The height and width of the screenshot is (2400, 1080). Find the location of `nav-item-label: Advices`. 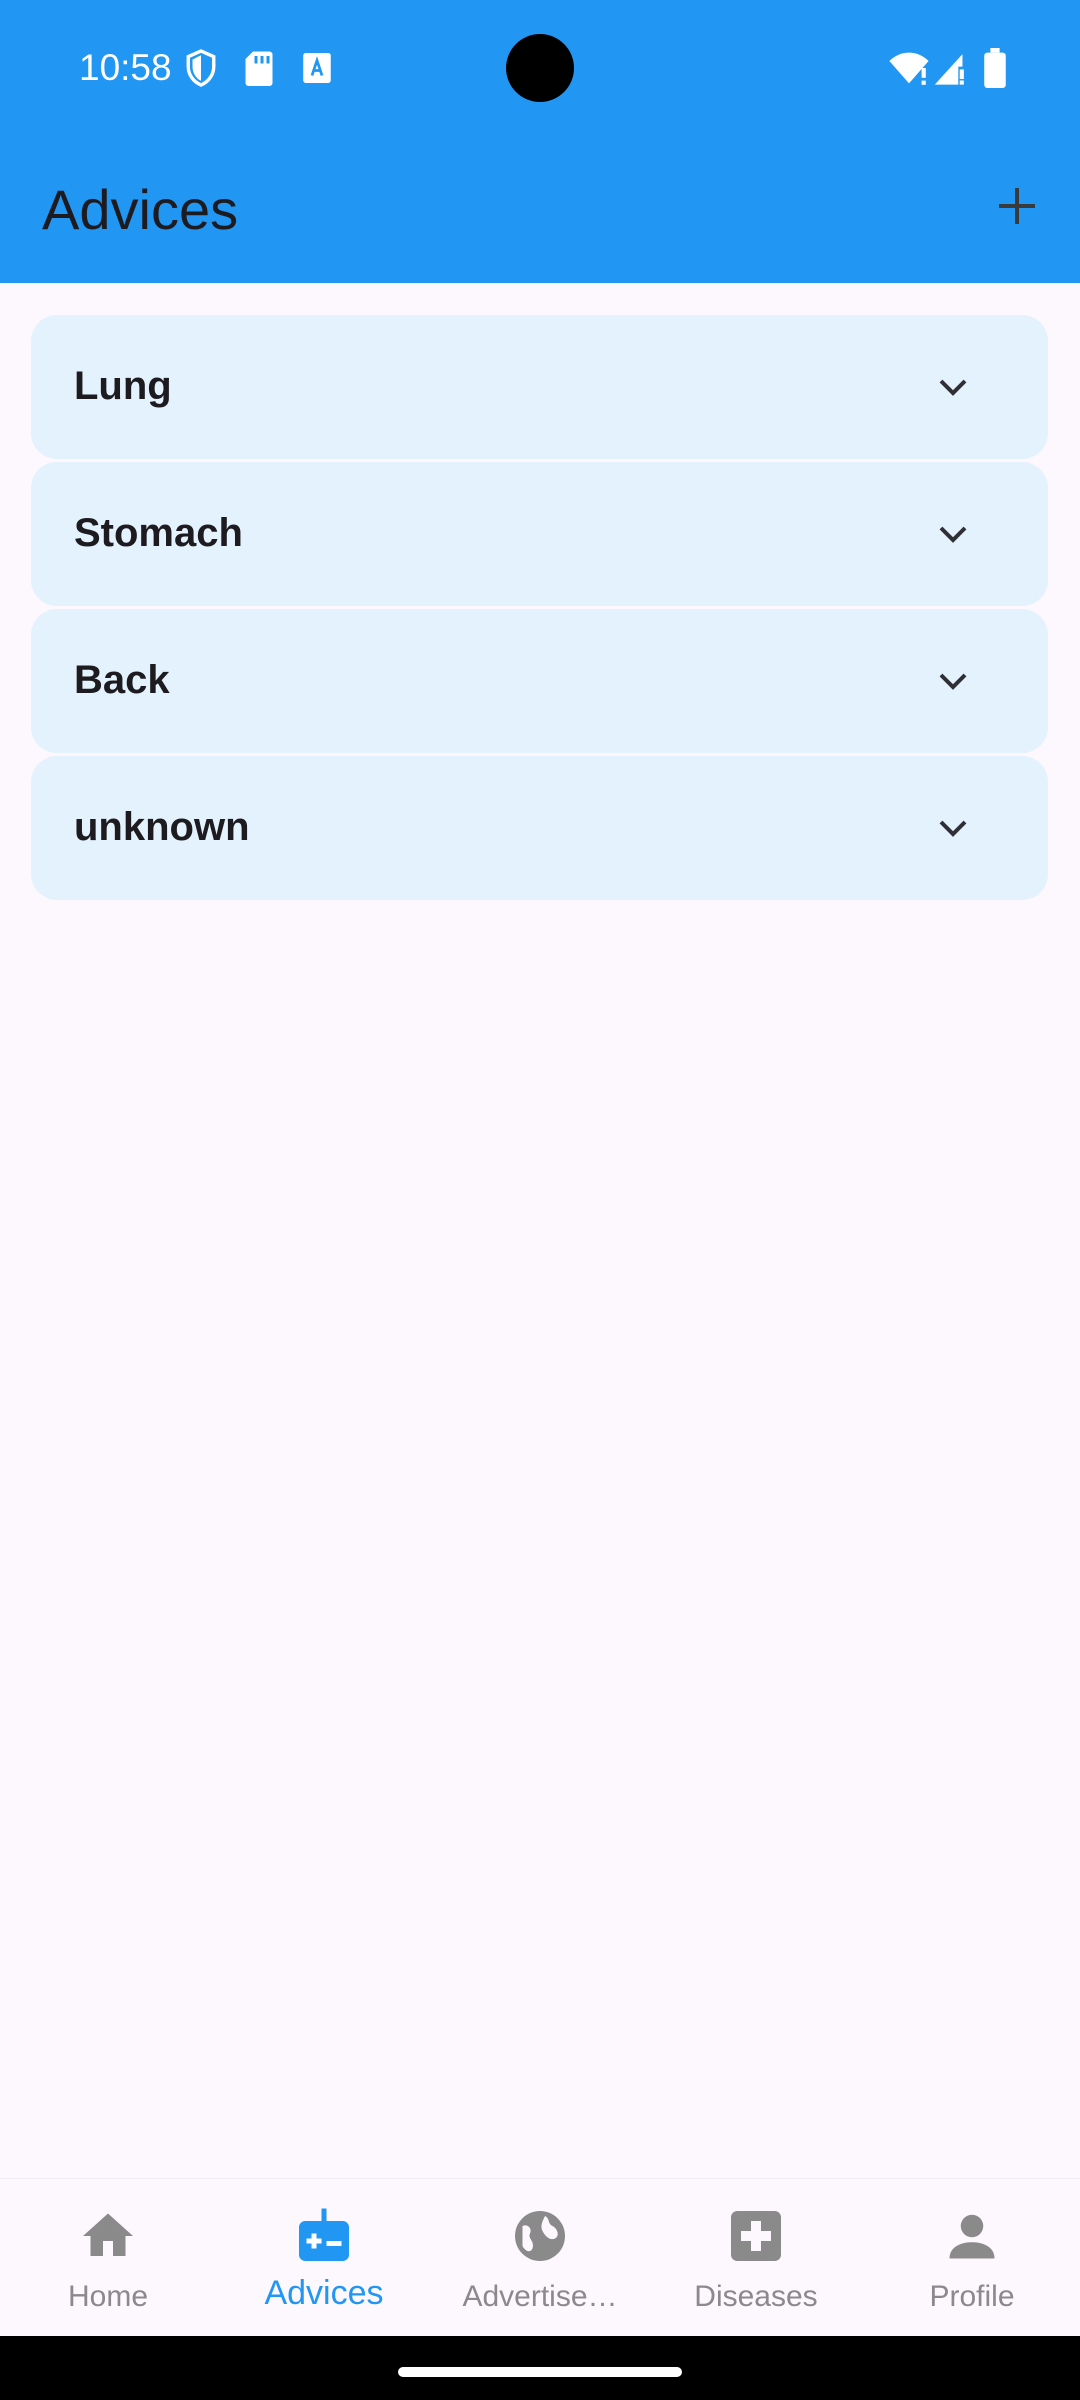

nav-item-label: Advices is located at coordinates (324, 2293).